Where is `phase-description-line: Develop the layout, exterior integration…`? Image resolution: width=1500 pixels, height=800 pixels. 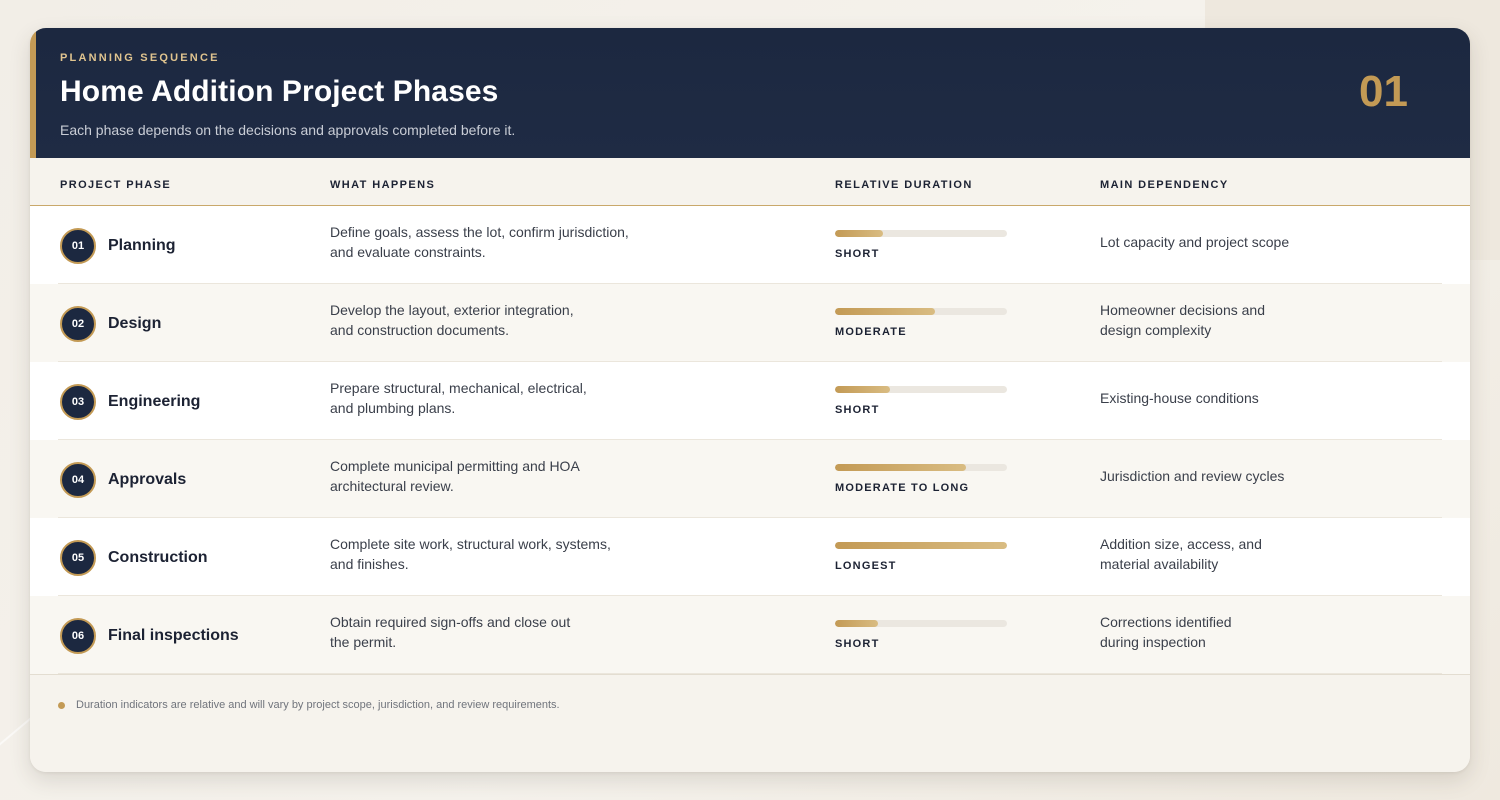 phase-description-line: Develop the layout, exterior integration… is located at coordinates (452, 310).